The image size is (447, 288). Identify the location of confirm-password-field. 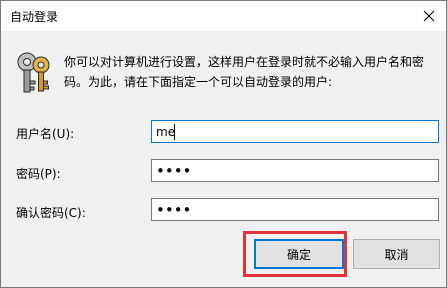
(295, 209).